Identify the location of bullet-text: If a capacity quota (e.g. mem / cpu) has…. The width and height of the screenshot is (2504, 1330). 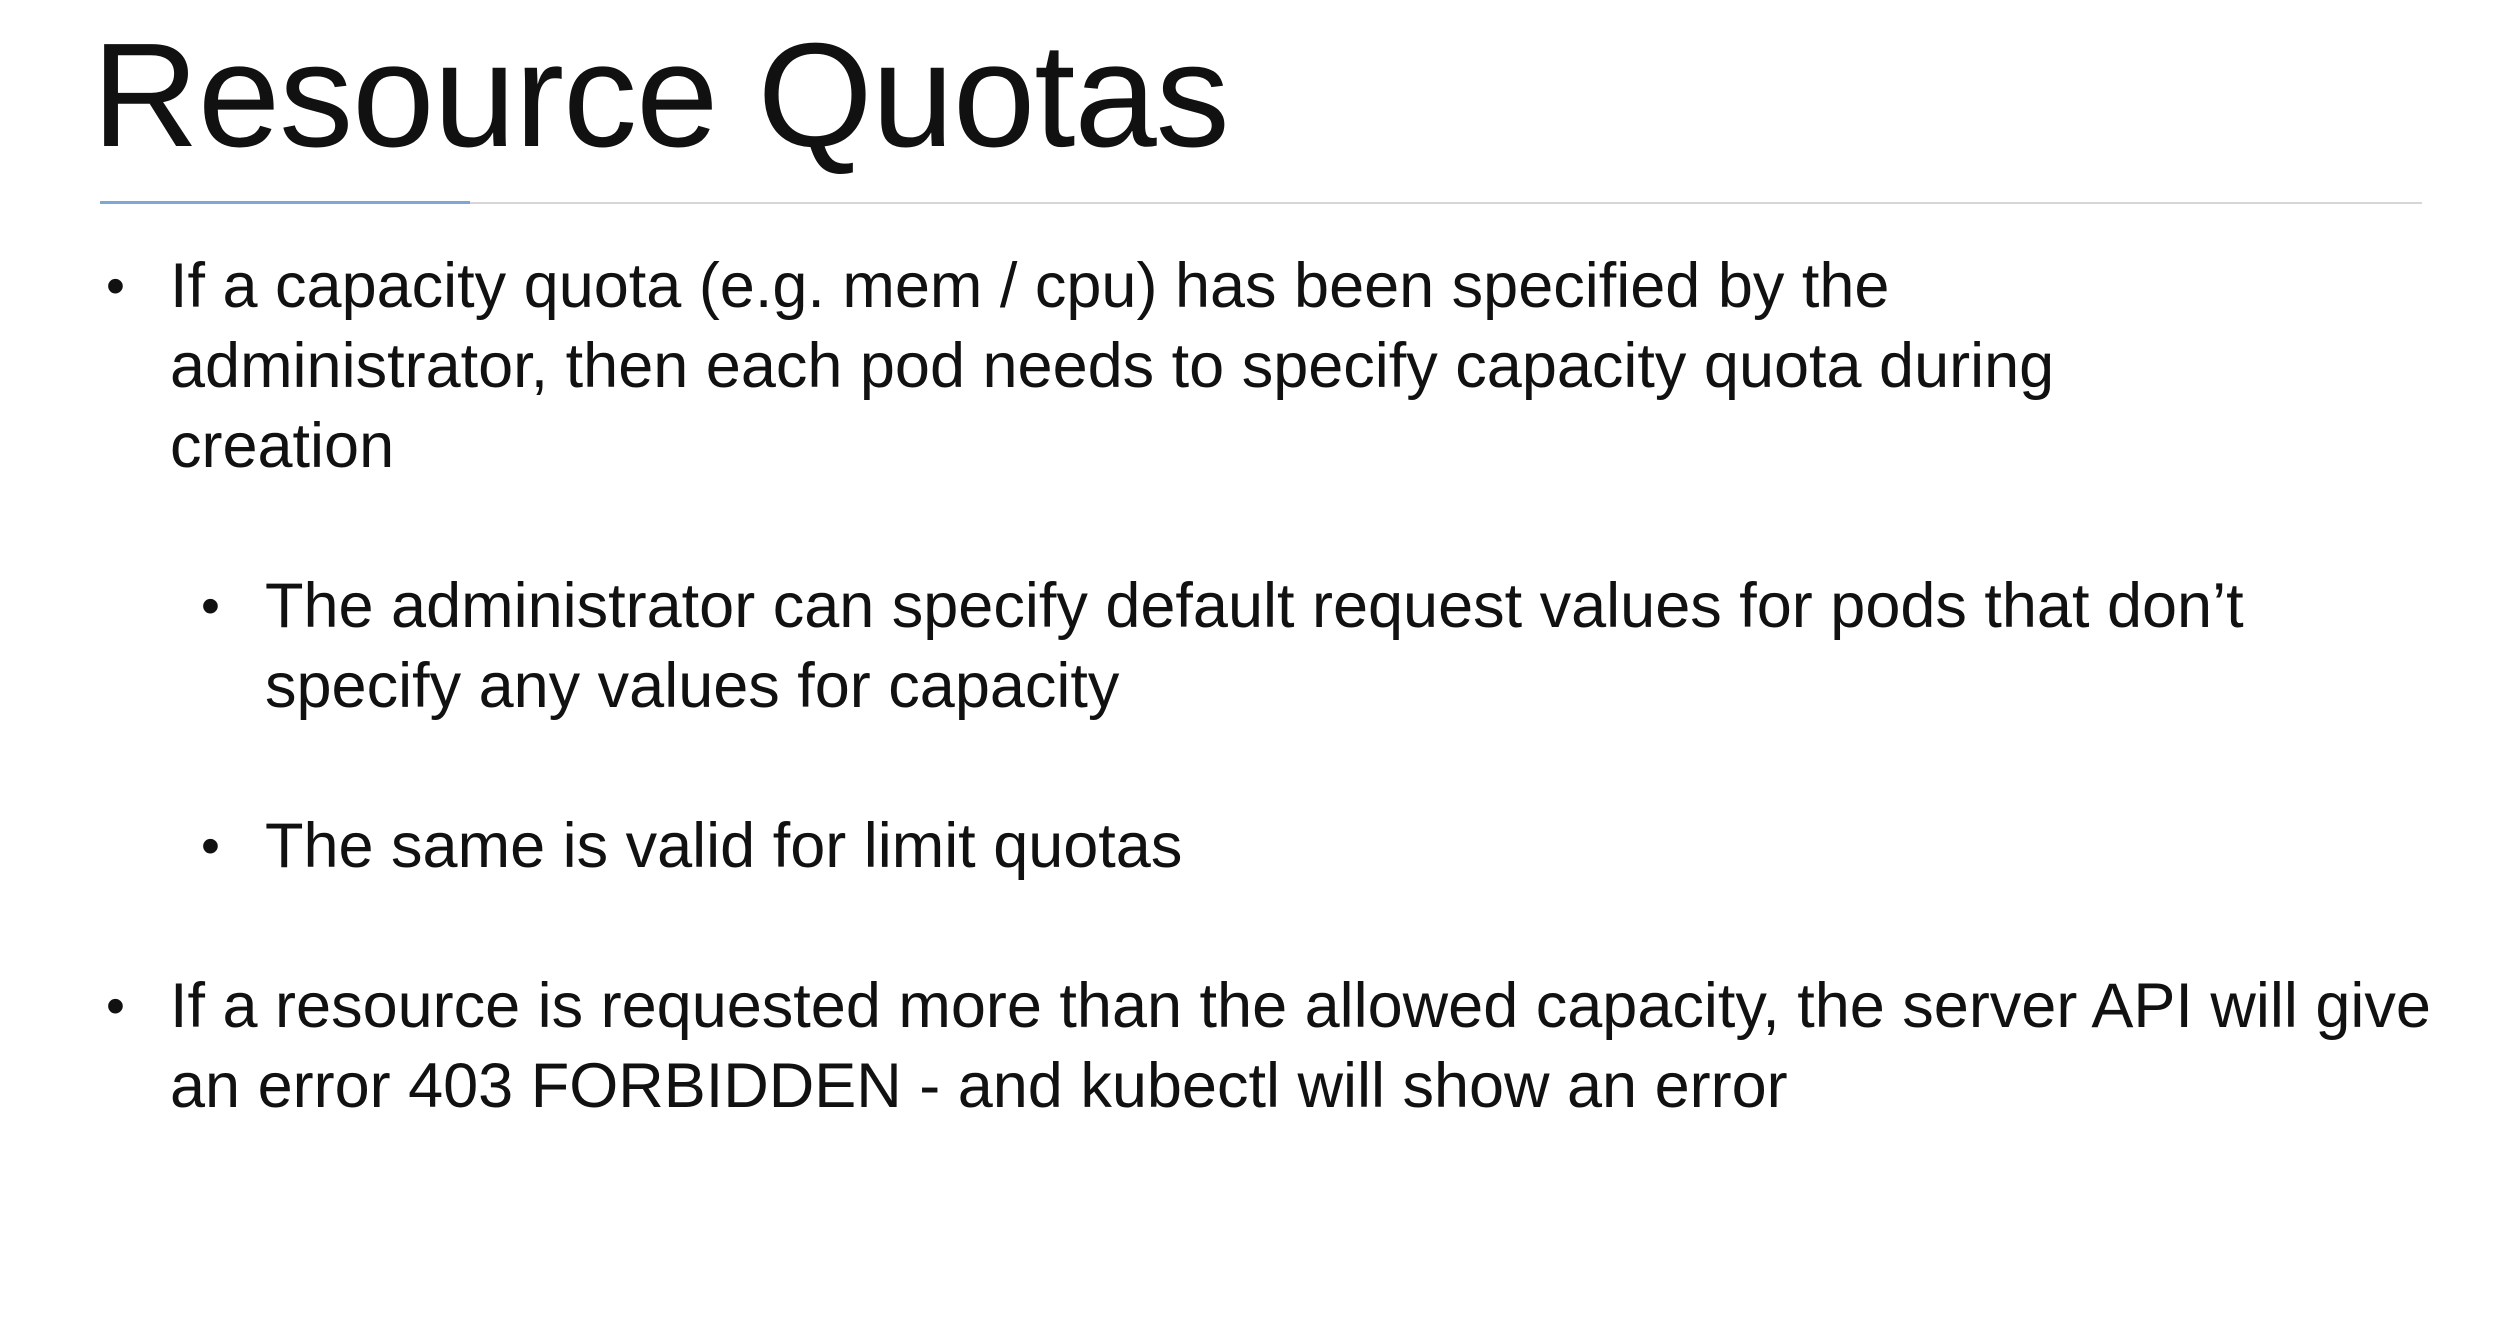
(1112, 366).